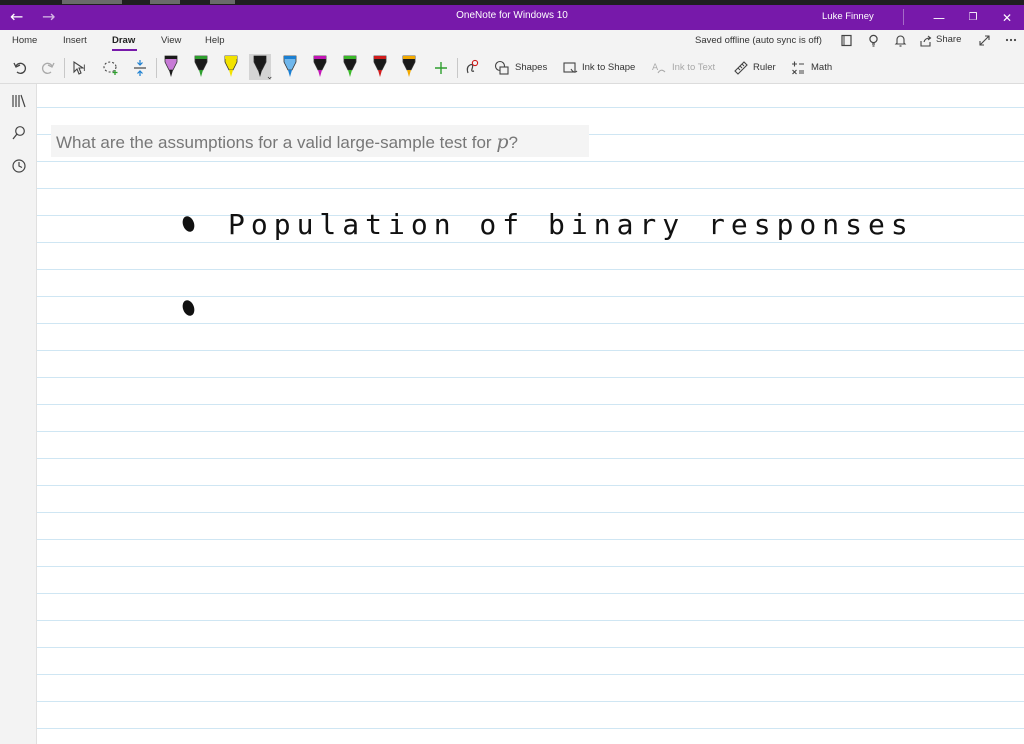 This screenshot has height=744, width=1024. What do you see at coordinates (502, 68) in the screenshot?
I see `shapes-icon` at bounding box center [502, 68].